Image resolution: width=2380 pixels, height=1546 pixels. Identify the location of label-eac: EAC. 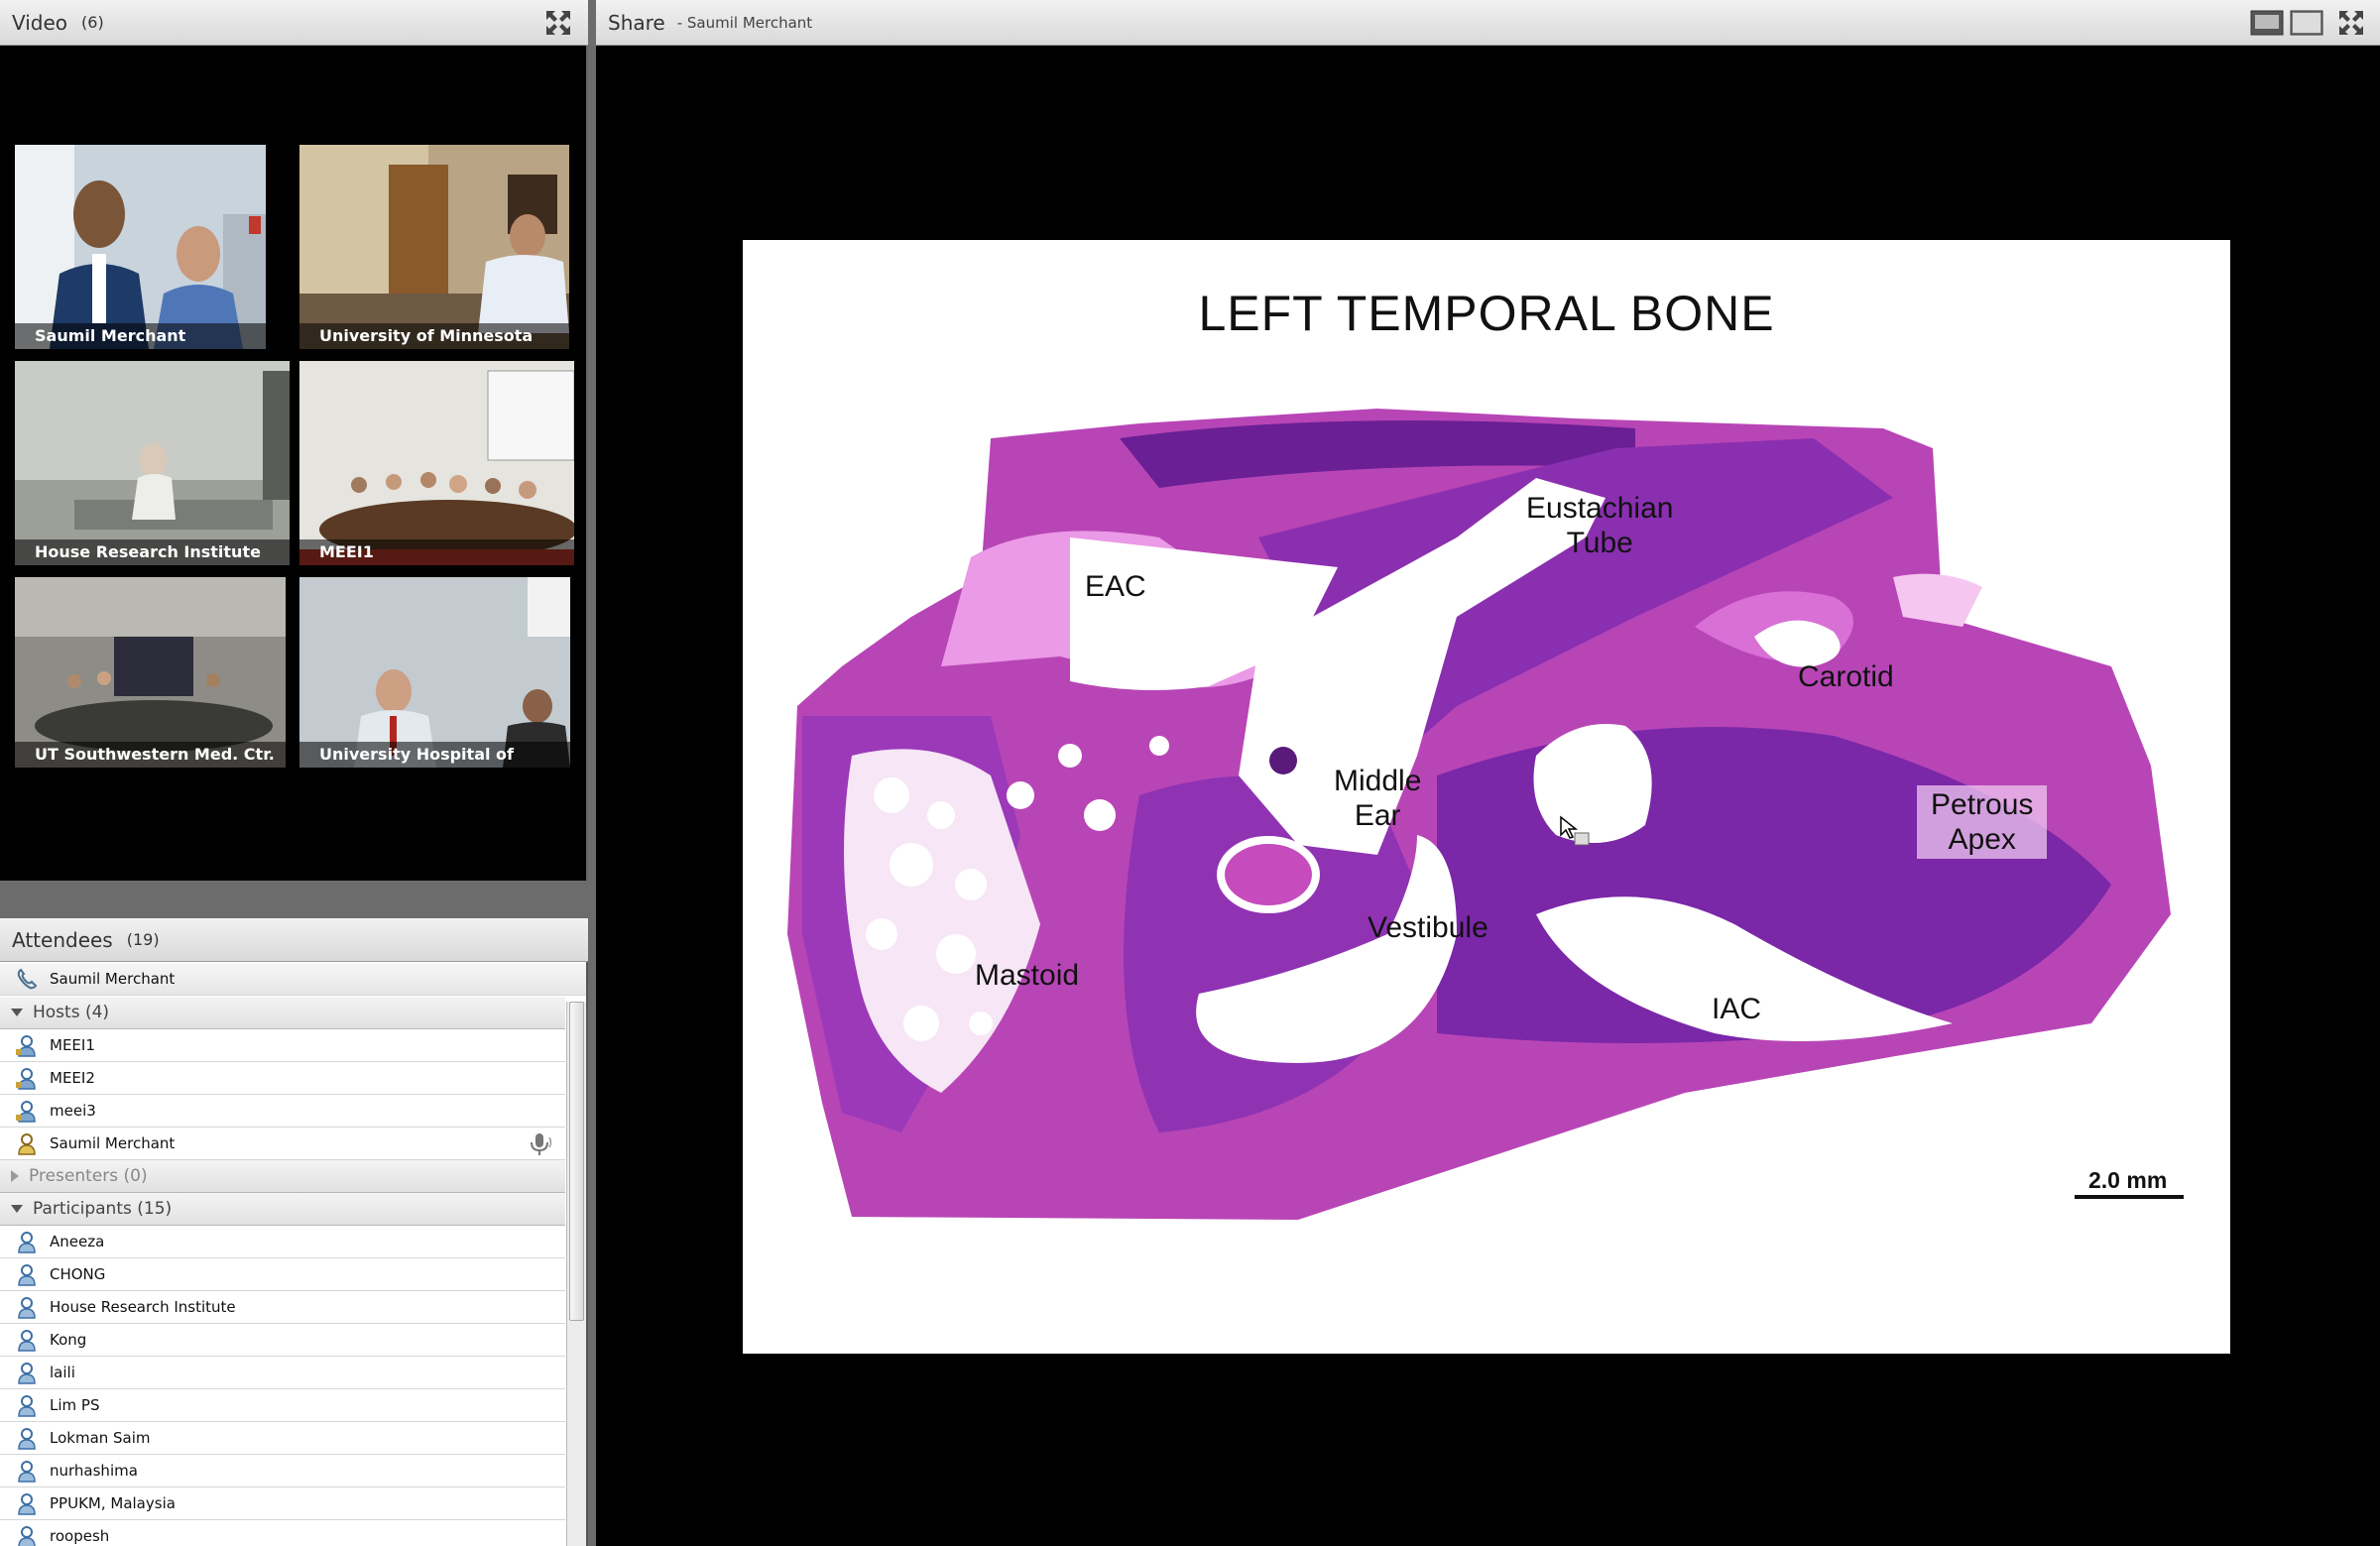
(1115, 586).